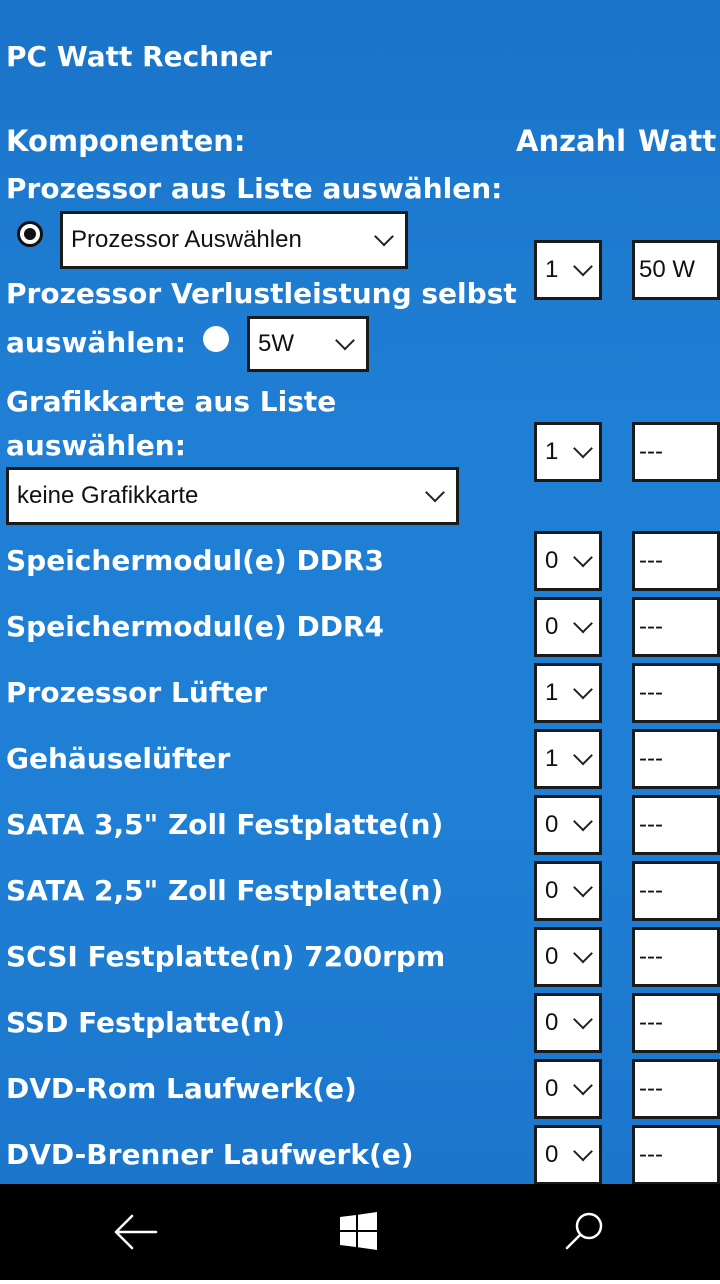 The height and width of the screenshot is (1284, 720). What do you see at coordinates (195, 626) in the screenshot?
I see `component-label: Speichermodul(e) DDR4` at bounding box center [195, 626].